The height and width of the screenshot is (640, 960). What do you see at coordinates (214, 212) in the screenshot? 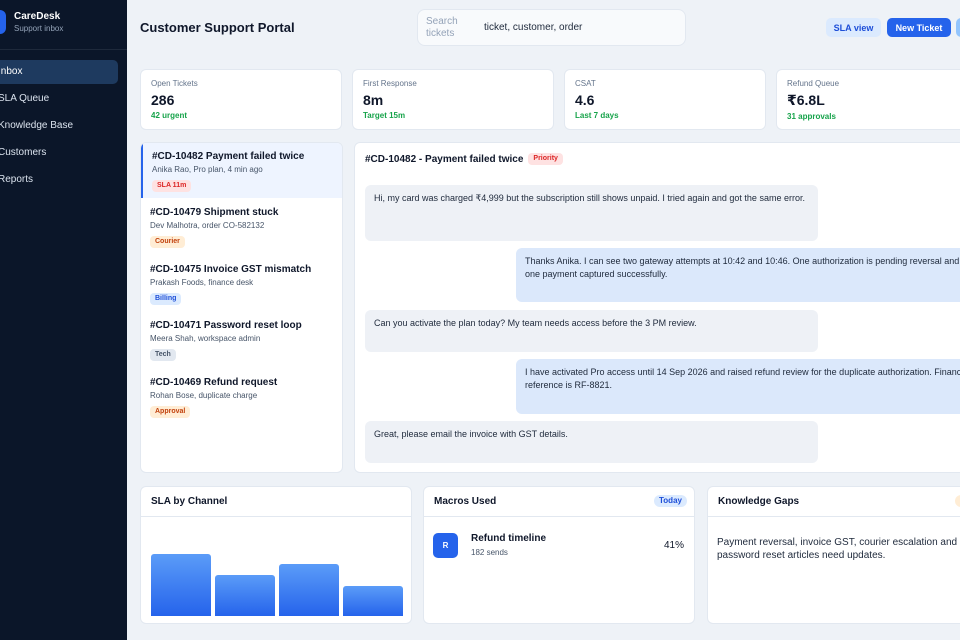
I see `ticket-title: #CD-10479 Shipment stuck` at bounding box center [214, 212].